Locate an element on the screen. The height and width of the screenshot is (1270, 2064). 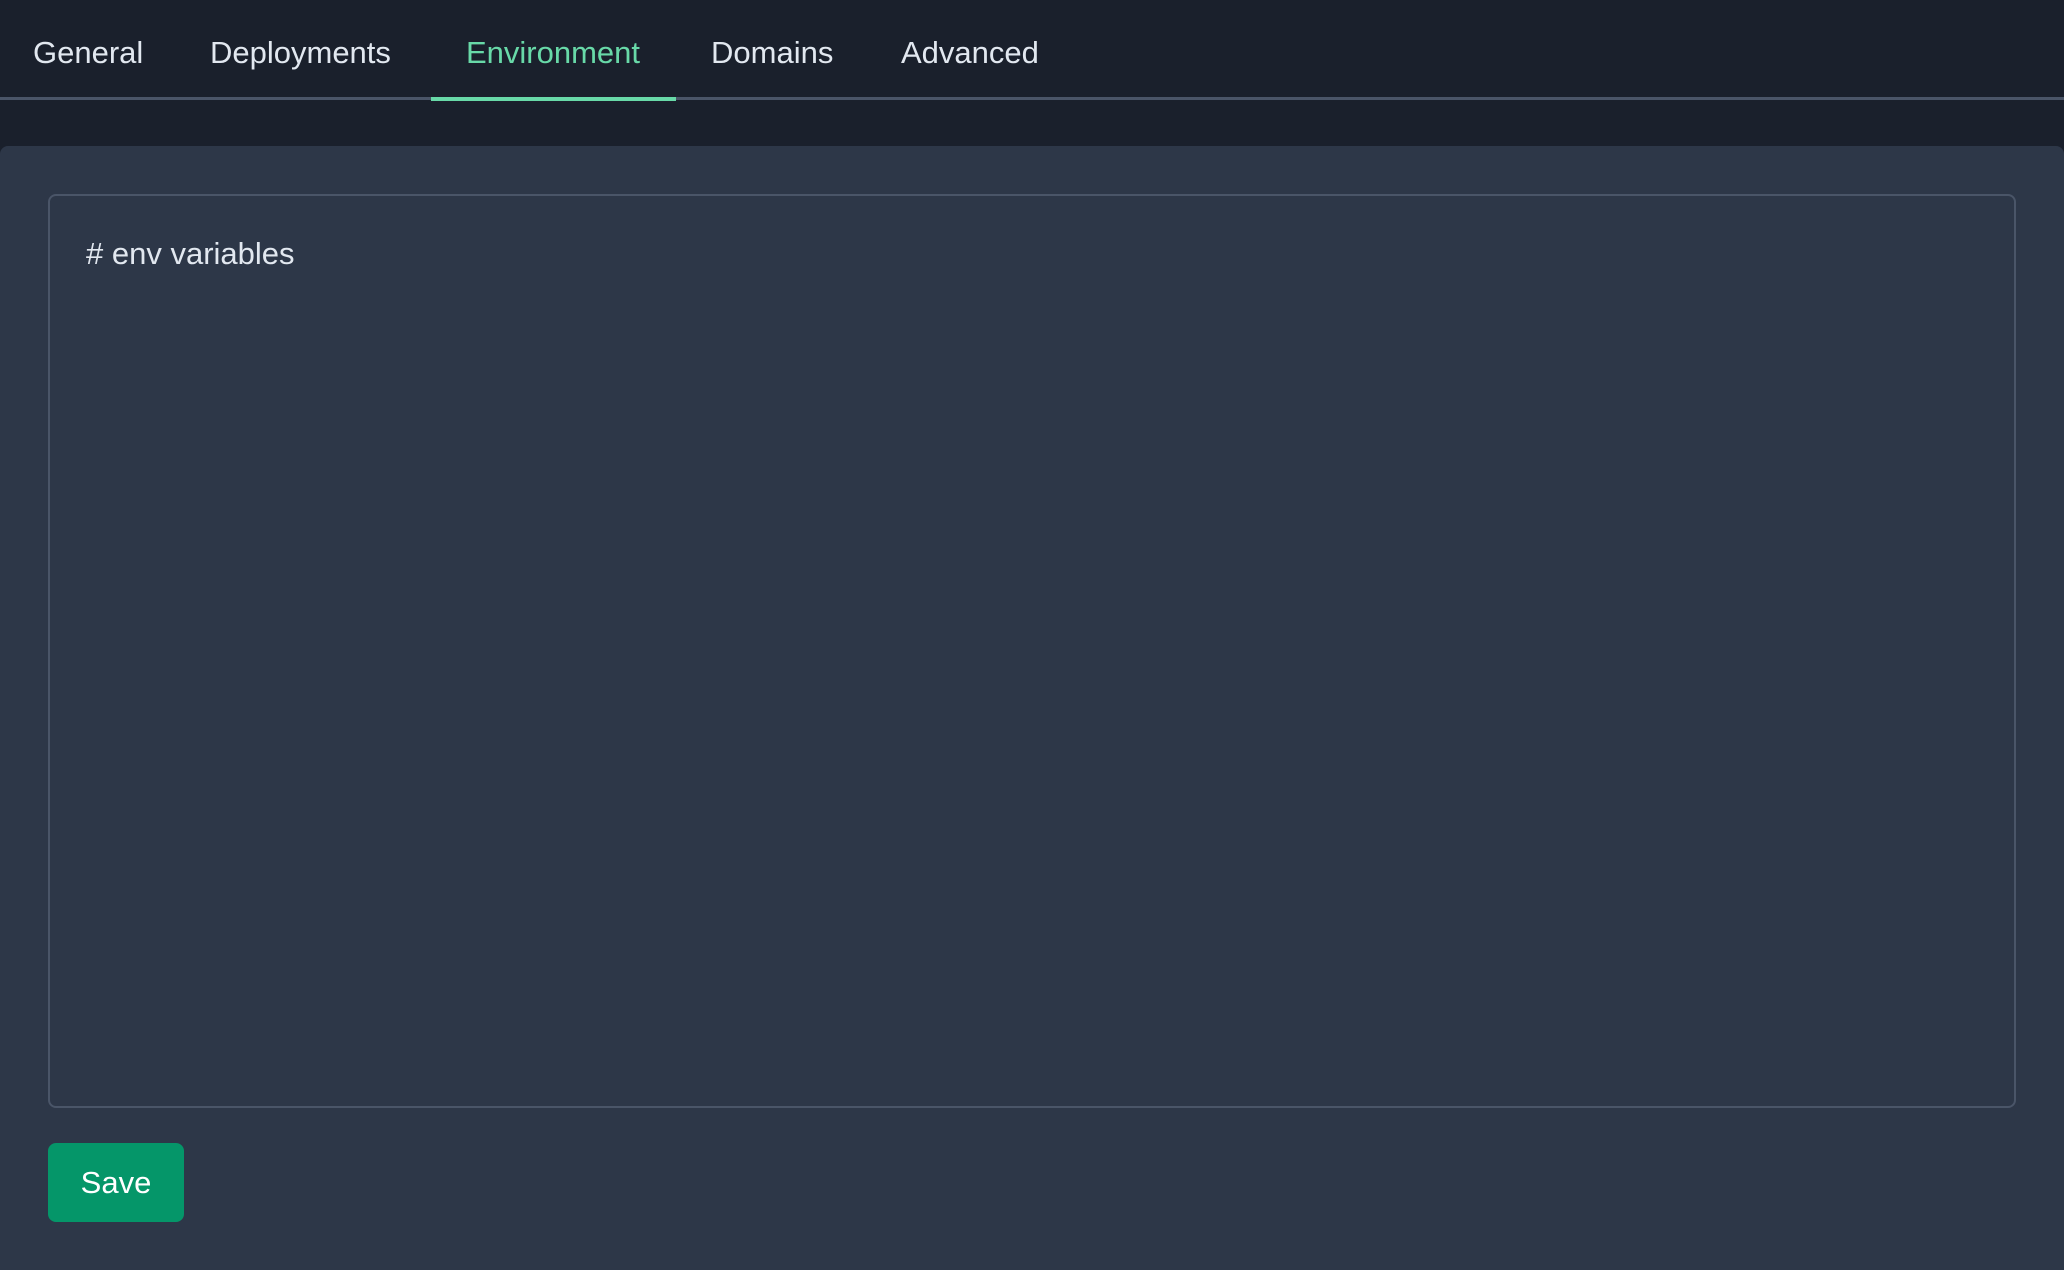
tab-deployments: Deployments is located at coordinates (300, 50).